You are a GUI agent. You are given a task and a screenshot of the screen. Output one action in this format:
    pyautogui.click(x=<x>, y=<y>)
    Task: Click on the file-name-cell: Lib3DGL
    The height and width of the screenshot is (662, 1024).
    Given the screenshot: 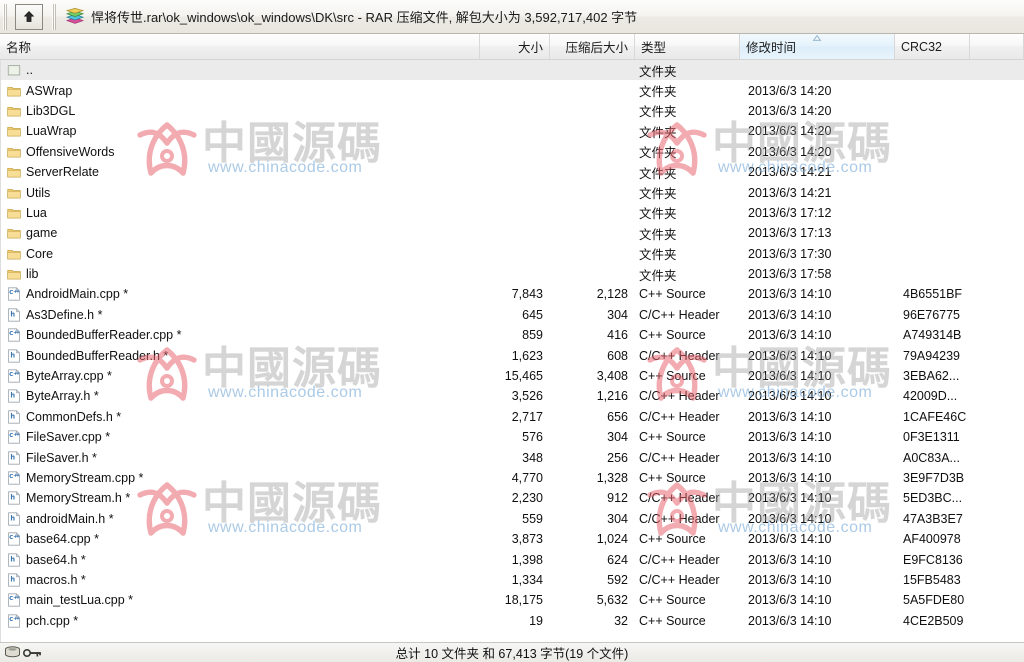 What is the action you would take?
    pyautogui.click(x=241, y=111)
    